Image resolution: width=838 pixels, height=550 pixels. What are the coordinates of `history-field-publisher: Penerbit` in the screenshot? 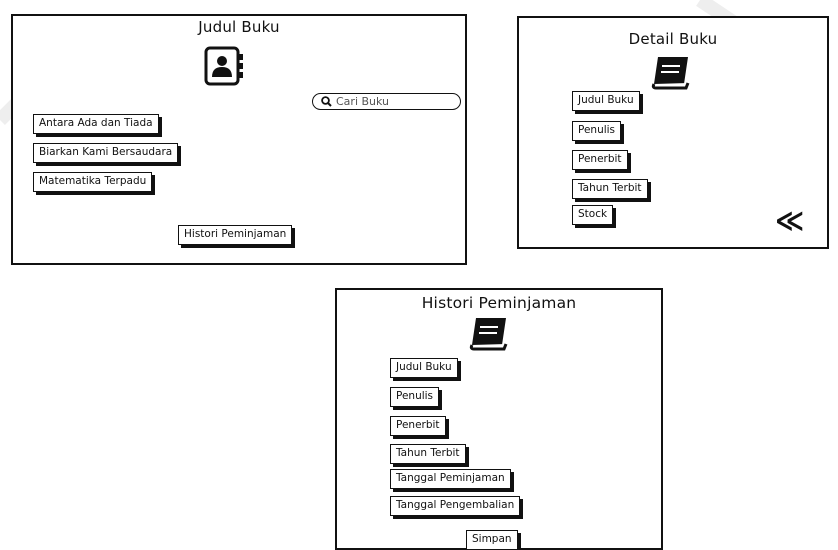 It's located at (418, 426).